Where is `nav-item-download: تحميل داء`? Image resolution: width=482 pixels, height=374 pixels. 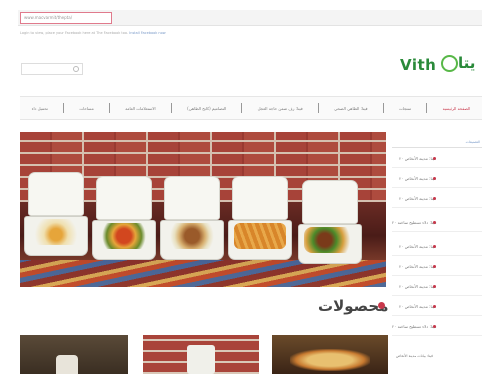
nav-item-download: تحميل داء is located at coordinates (40, 108).